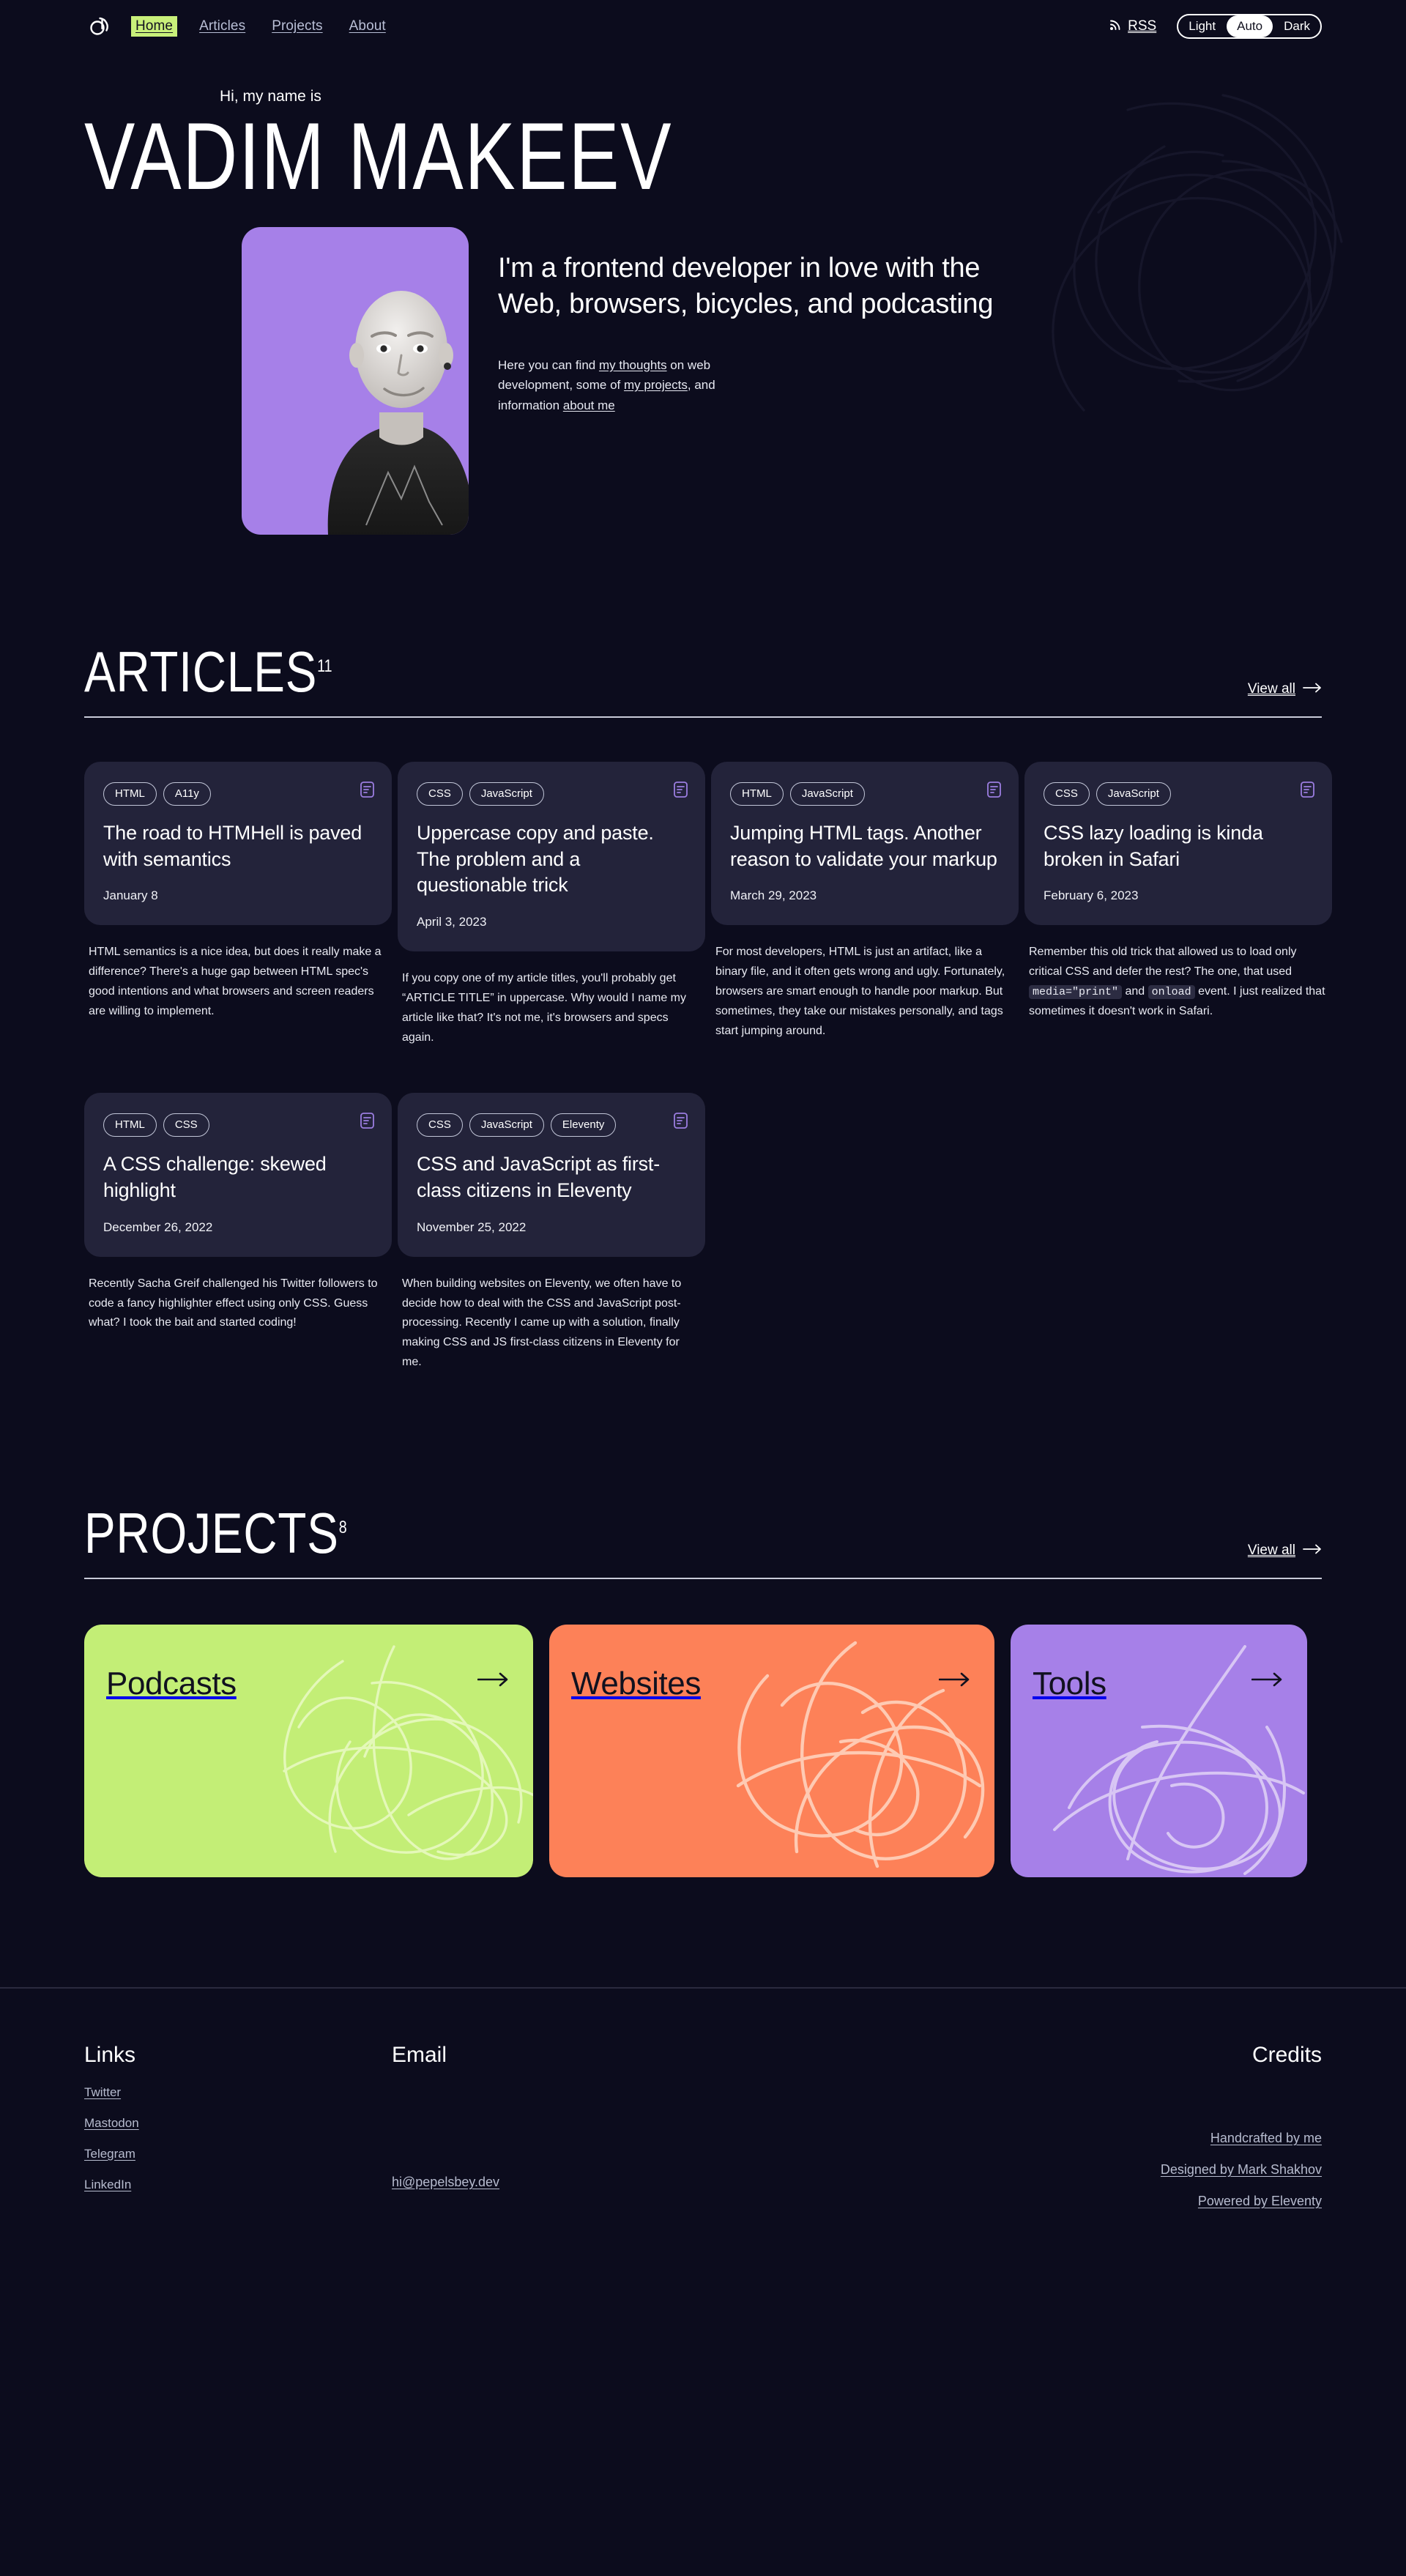 The width and height of the screenshot is (1406, 2576). Describe the element at coordinates (154, 26) in the screenshot. I see `nav-item-home: Home` at that location.